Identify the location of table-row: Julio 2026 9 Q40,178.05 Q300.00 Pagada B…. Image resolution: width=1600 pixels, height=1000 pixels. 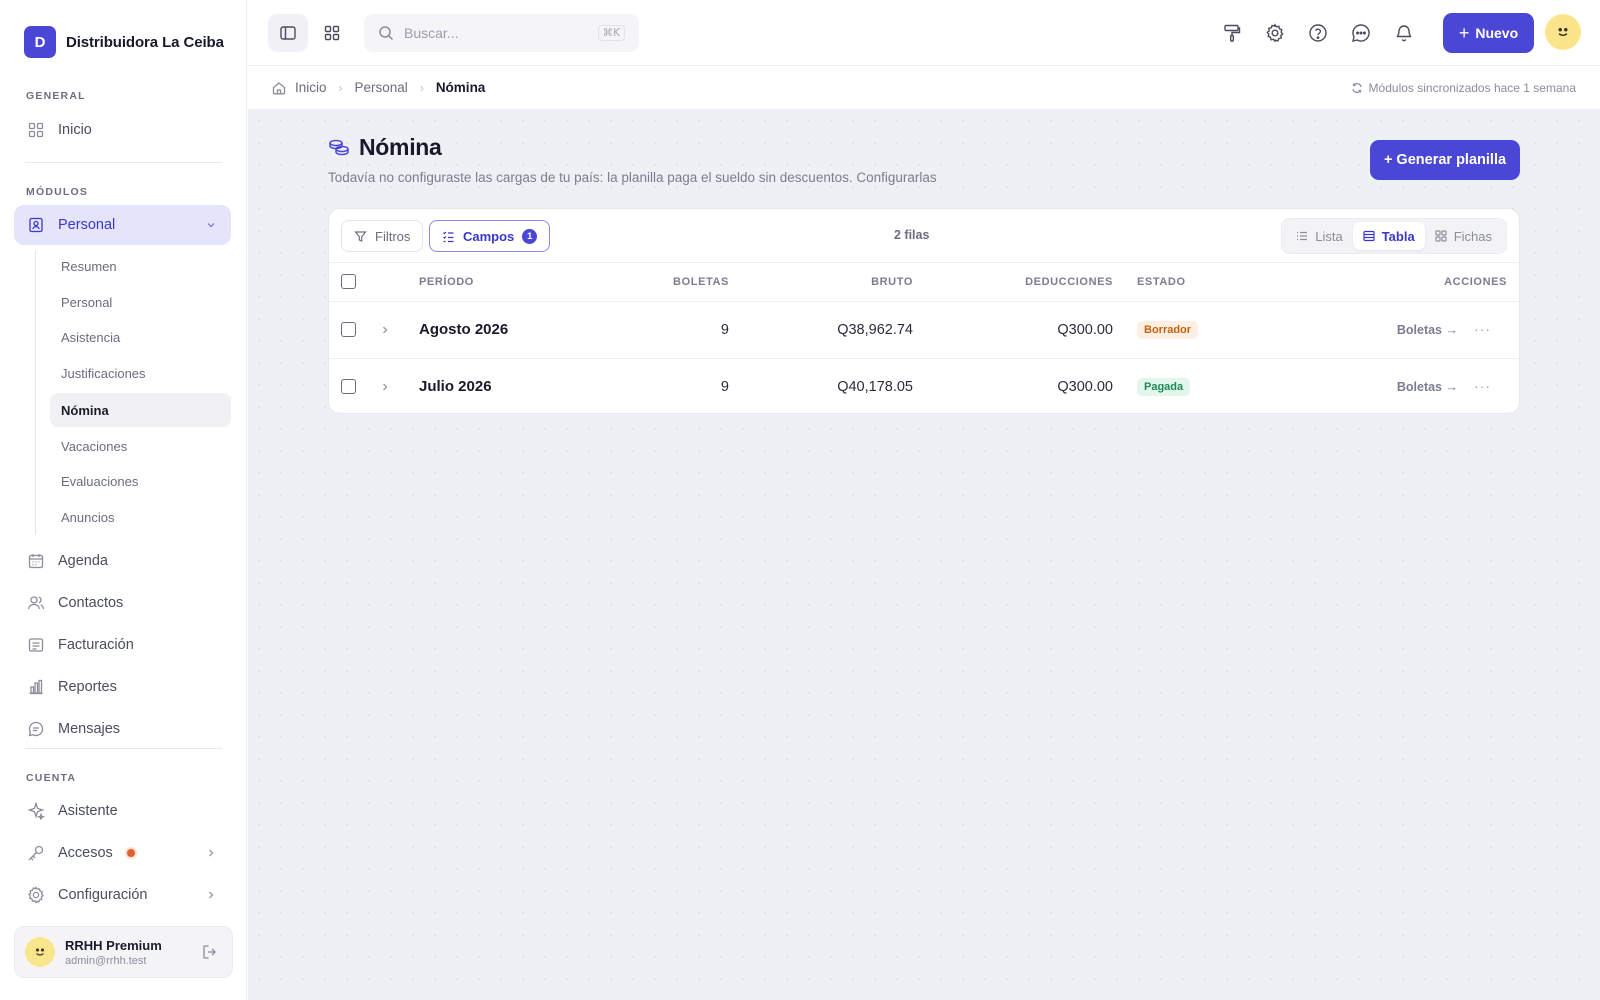
(924, 385).